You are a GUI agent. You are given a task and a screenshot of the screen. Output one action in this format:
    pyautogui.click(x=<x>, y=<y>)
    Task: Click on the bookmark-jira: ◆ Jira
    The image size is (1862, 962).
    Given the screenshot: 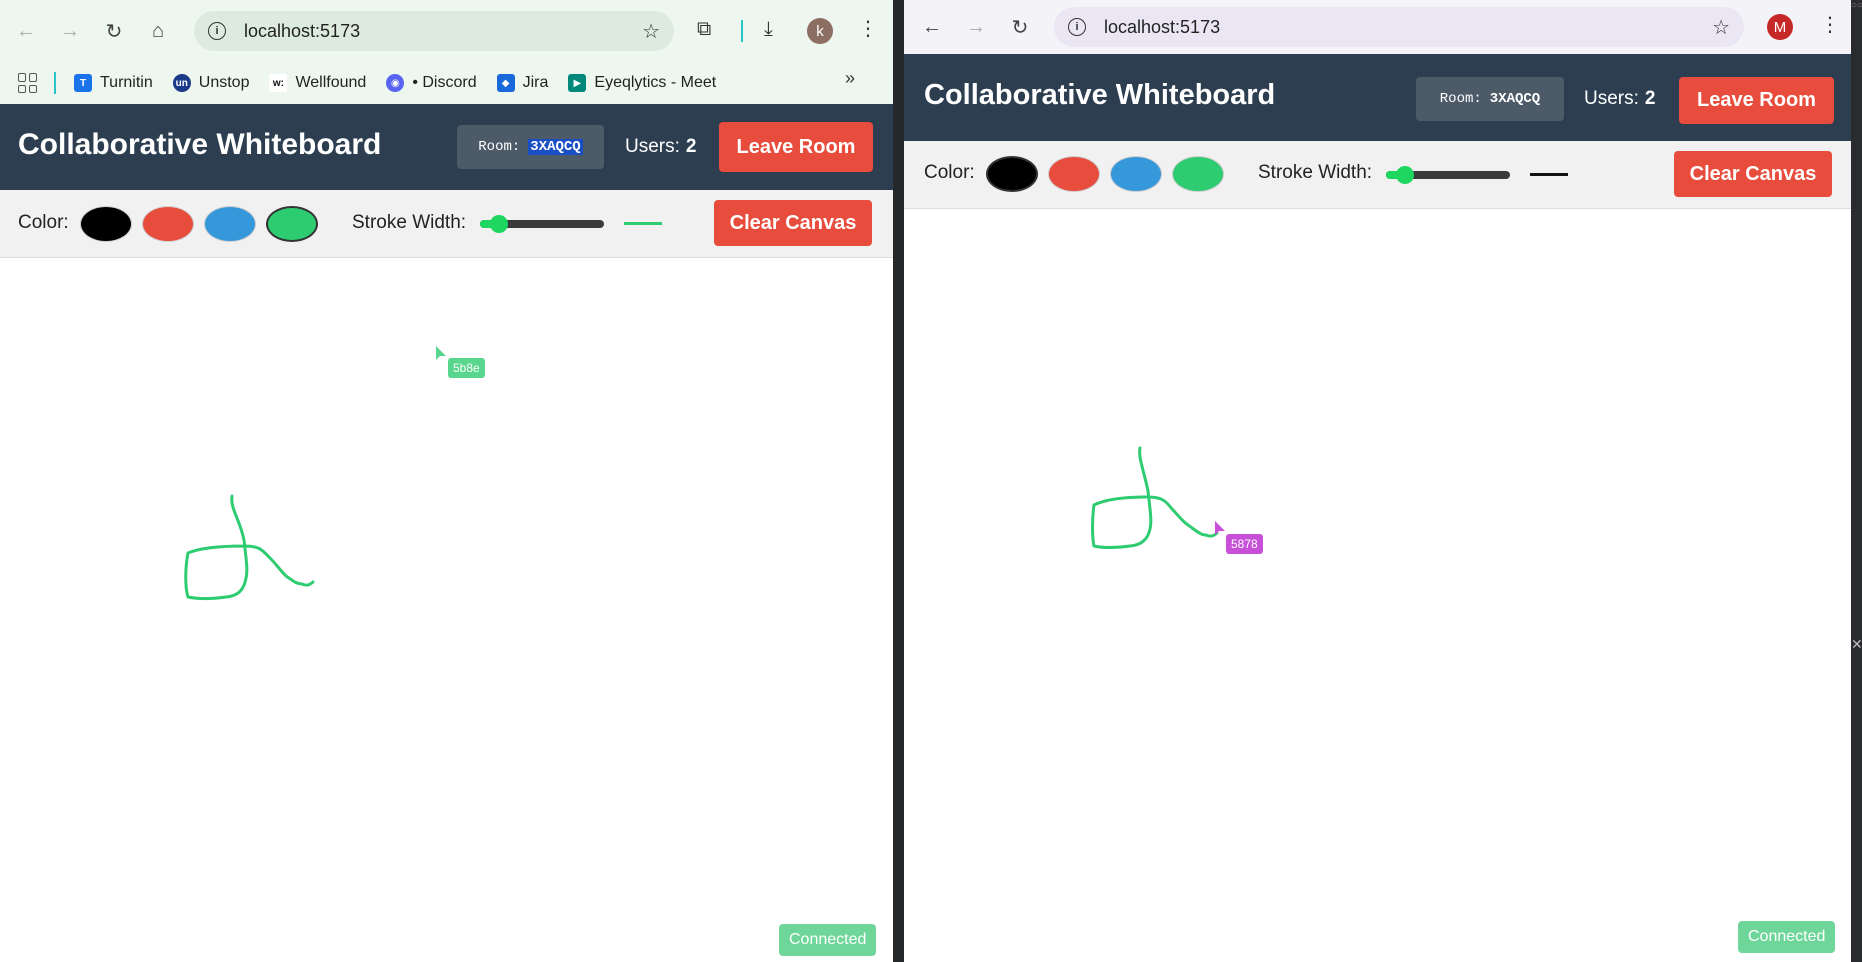 What is the action you would take?
    pyautogui.click(x=522, y=83)
    